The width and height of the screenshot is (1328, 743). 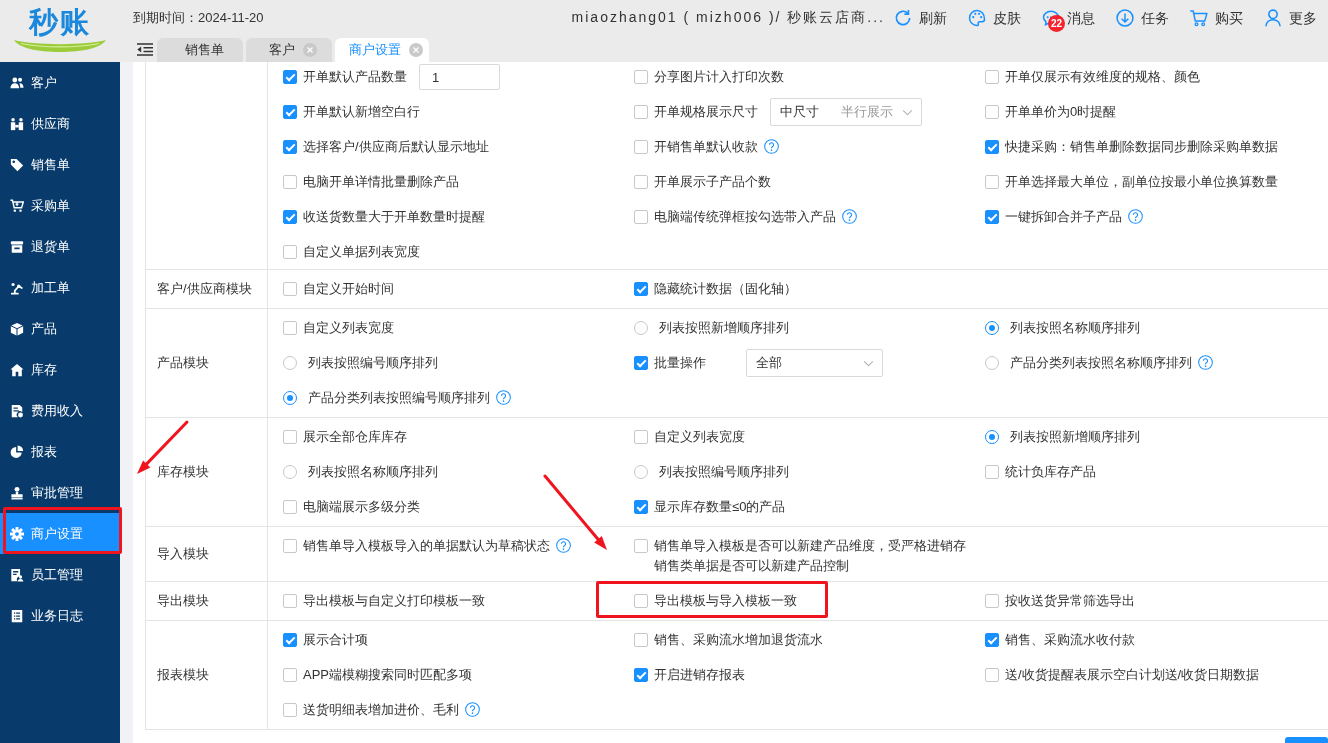 I want to click on option-label: 列表按照名称顺序排列, so click(x=373, y=472).